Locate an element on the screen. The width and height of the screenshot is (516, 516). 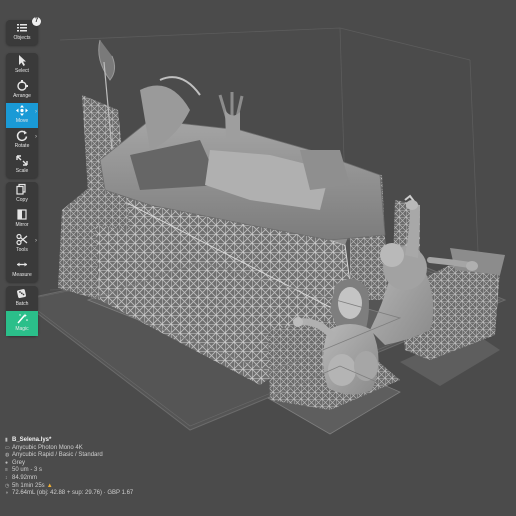
measure-button: Measure is located at coordinates (22, 269).